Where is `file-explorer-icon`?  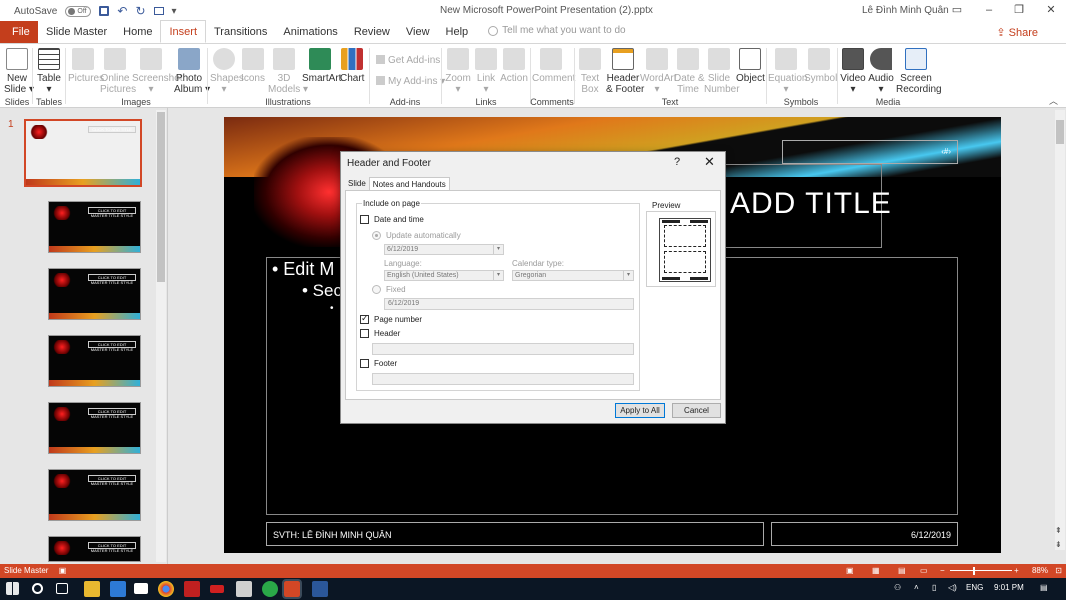 file-explorer-icon is located at coordinates (92, 589).